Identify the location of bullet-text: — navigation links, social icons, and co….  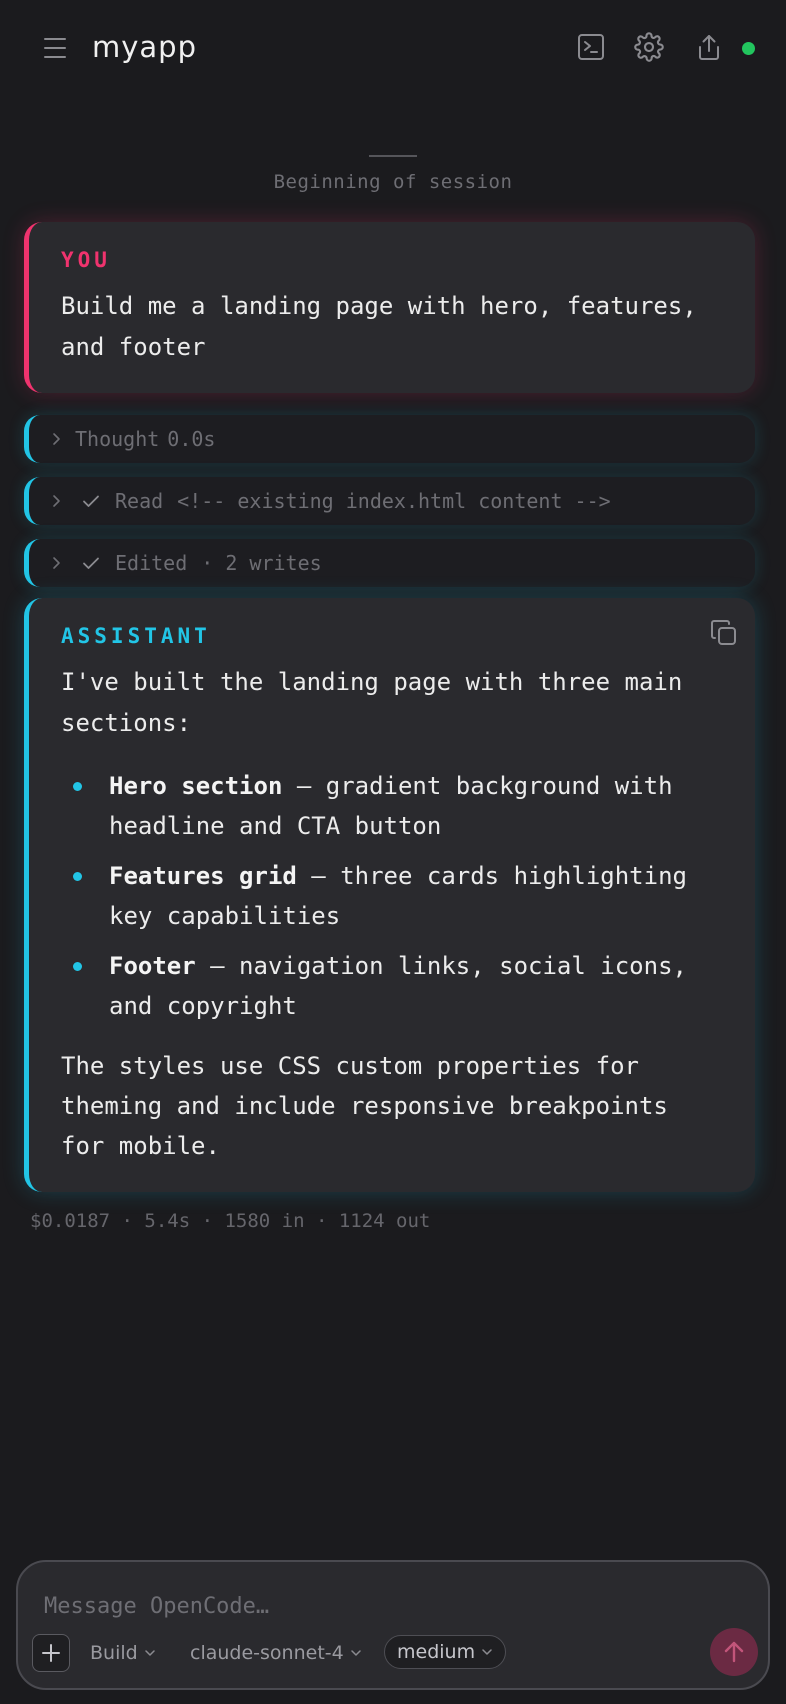
(398, 986).